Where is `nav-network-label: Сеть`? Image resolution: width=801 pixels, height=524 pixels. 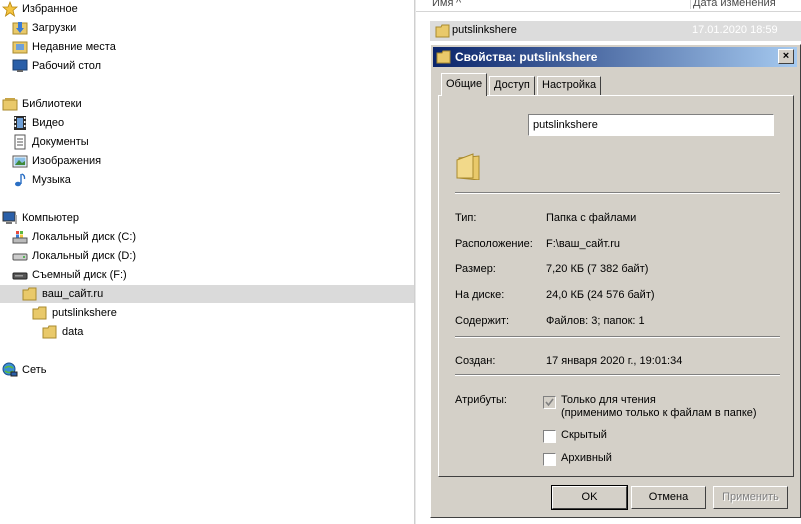 nav-network-label: Сеть is located at coordinates (34, 370).